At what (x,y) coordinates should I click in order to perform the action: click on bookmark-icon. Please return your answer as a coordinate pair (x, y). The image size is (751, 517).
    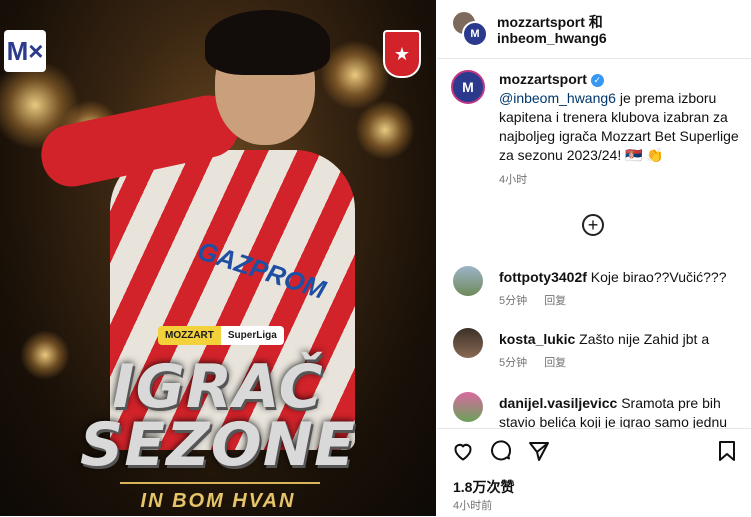
    Looking at the image, I should click on (727, 451).